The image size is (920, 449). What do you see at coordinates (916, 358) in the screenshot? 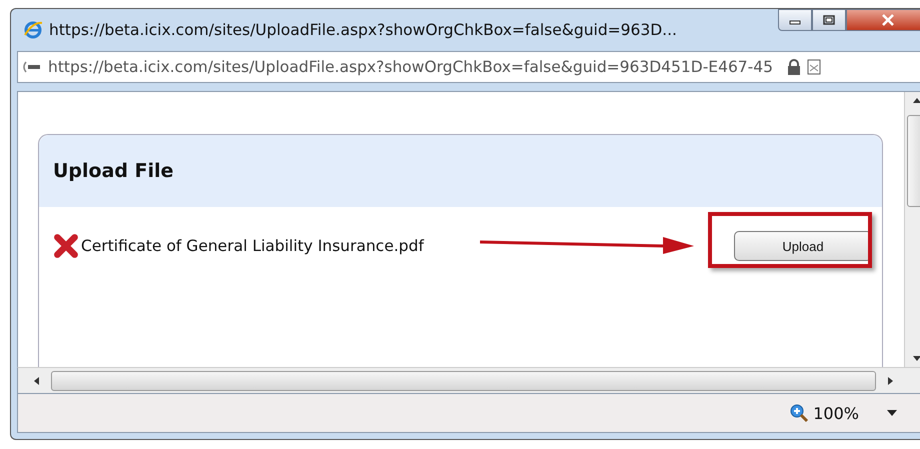
I see `scroll-down-icon` at bounding box center [916, 358].